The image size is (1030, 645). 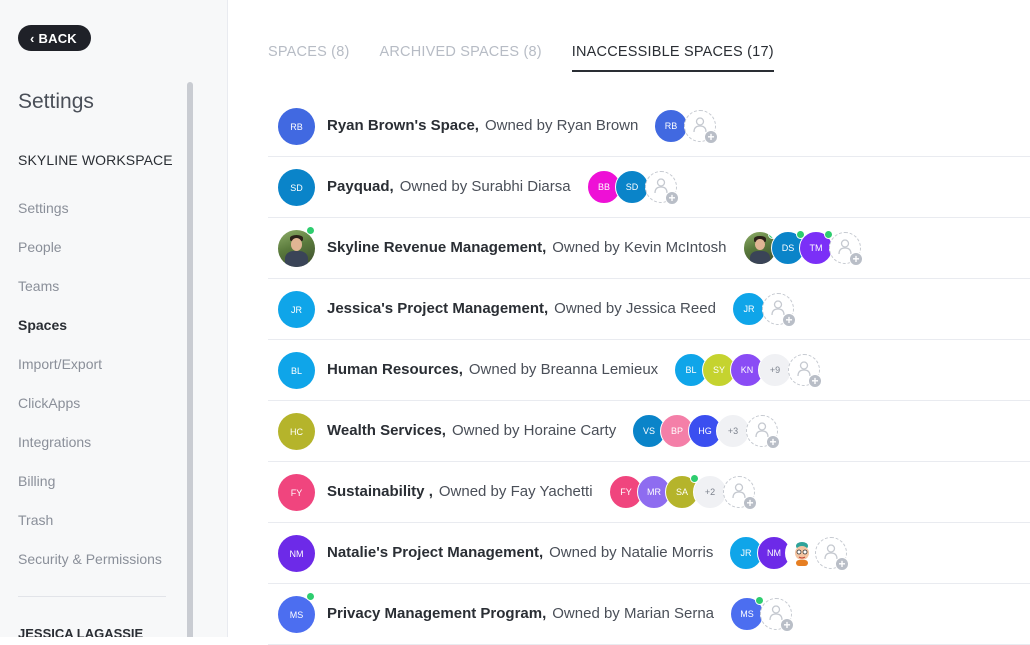 What do you see at coordinates (437, 308) in the screenshot?
I see `space-name: Jessica's Project Management,` at bounding box center [437, 308].